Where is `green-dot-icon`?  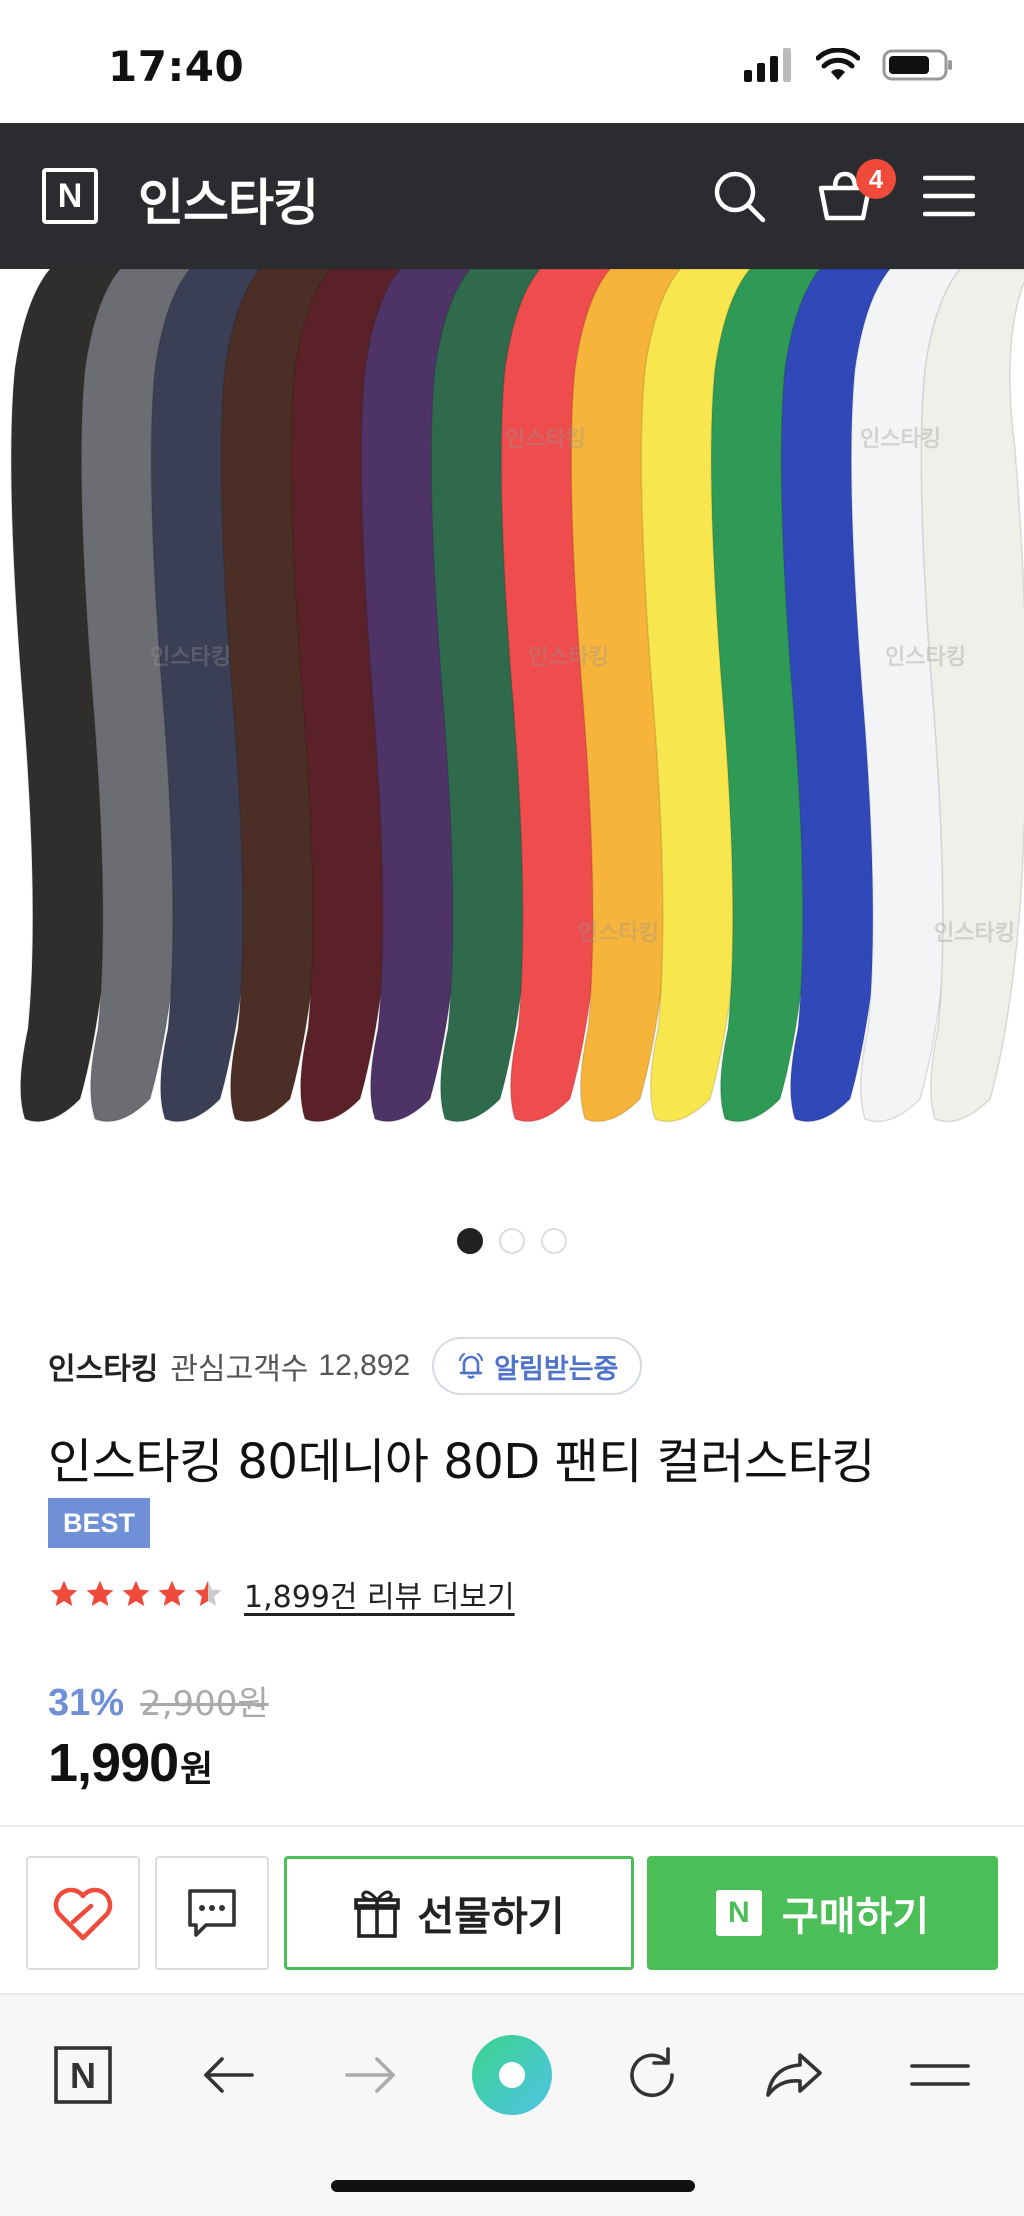 green-dot-icon is located at coordinates (512, 2075).